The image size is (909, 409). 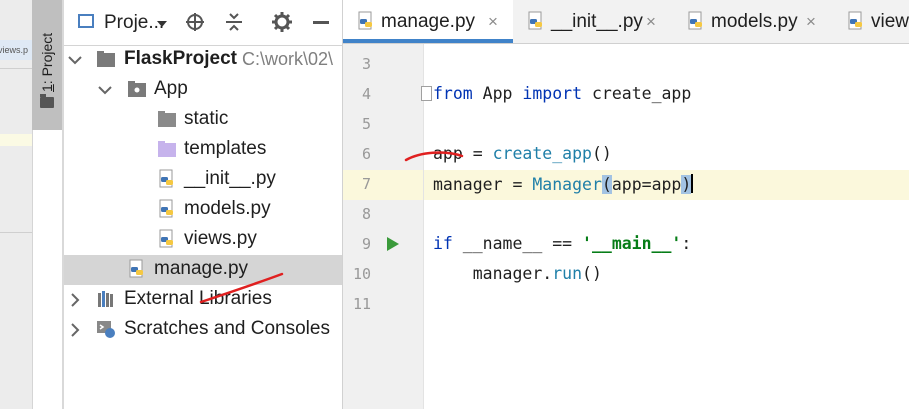 I want to click on text-caret, so click(x=692, y=183).